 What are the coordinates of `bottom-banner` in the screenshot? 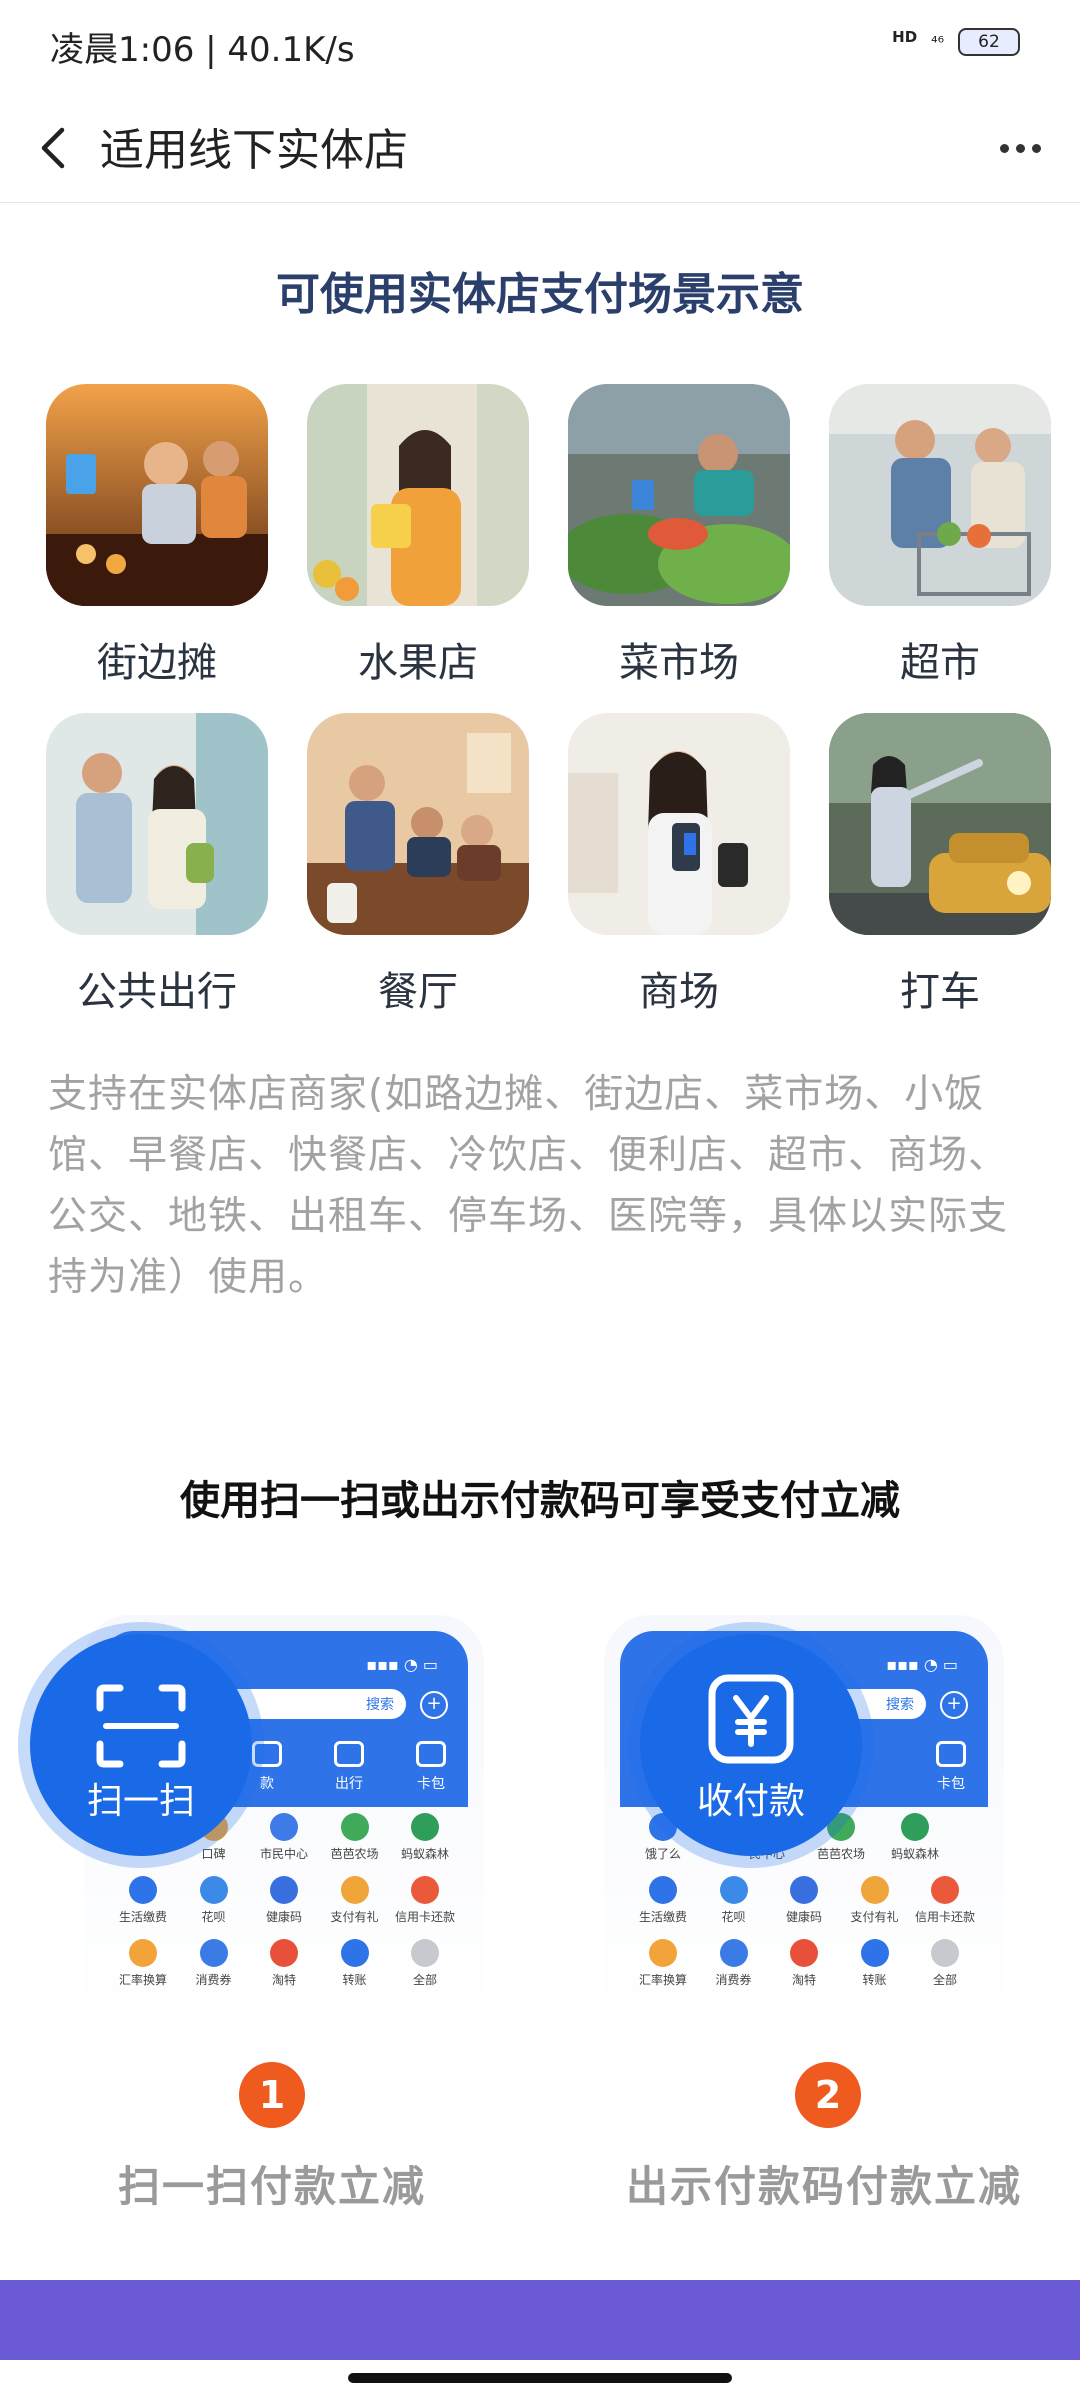 It's located at (540, 2320).